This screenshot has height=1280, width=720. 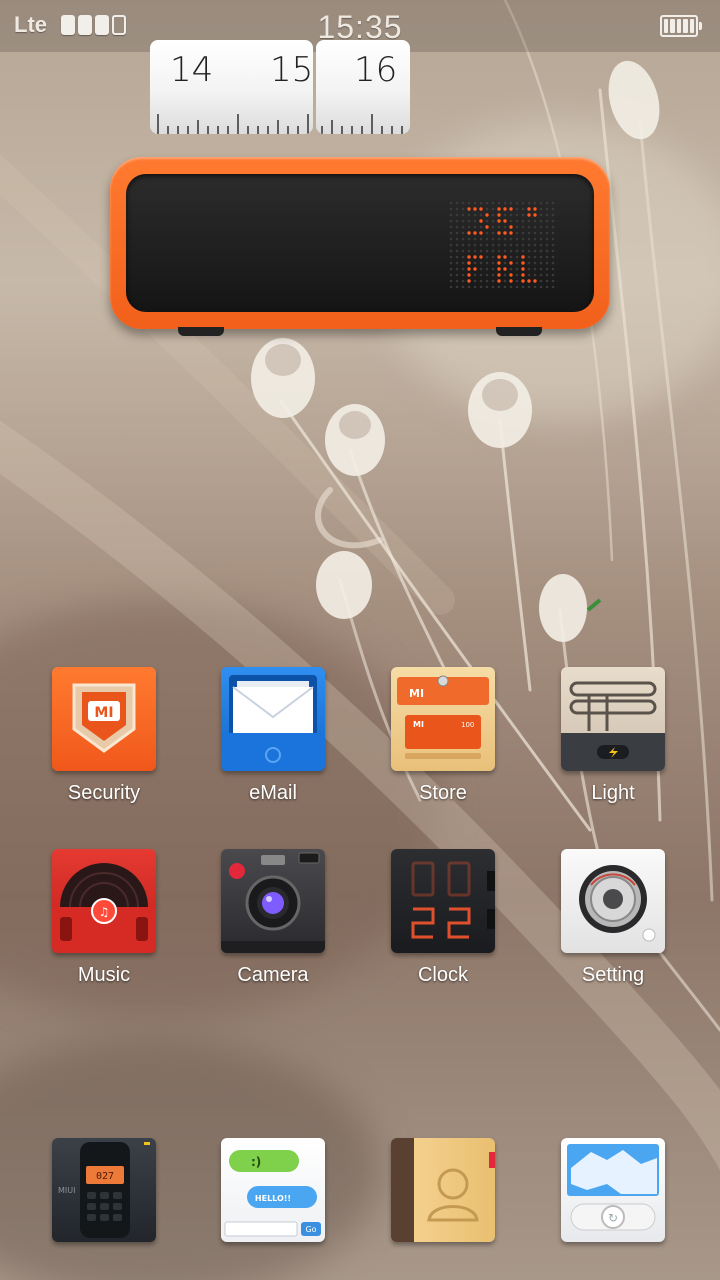 What do you see at coordinates (613, 719) in the screenshot?
I see `flashlight-icon` at bounding box center [613, 719].